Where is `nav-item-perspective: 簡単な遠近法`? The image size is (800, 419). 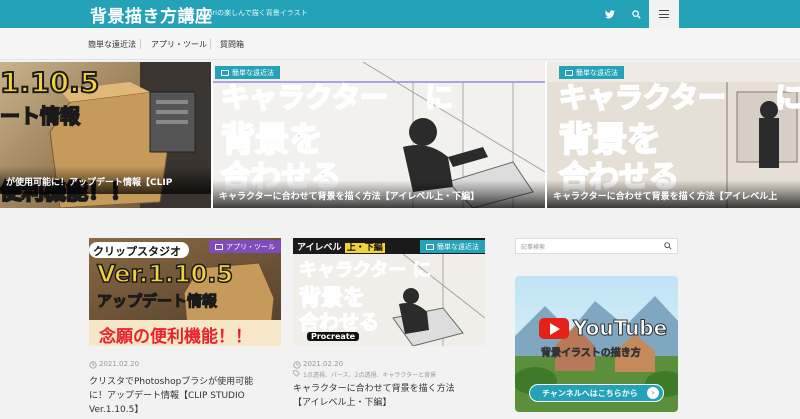
nav-item-perspective: 簡単な遠近法 is located at coordinates (112, 44).